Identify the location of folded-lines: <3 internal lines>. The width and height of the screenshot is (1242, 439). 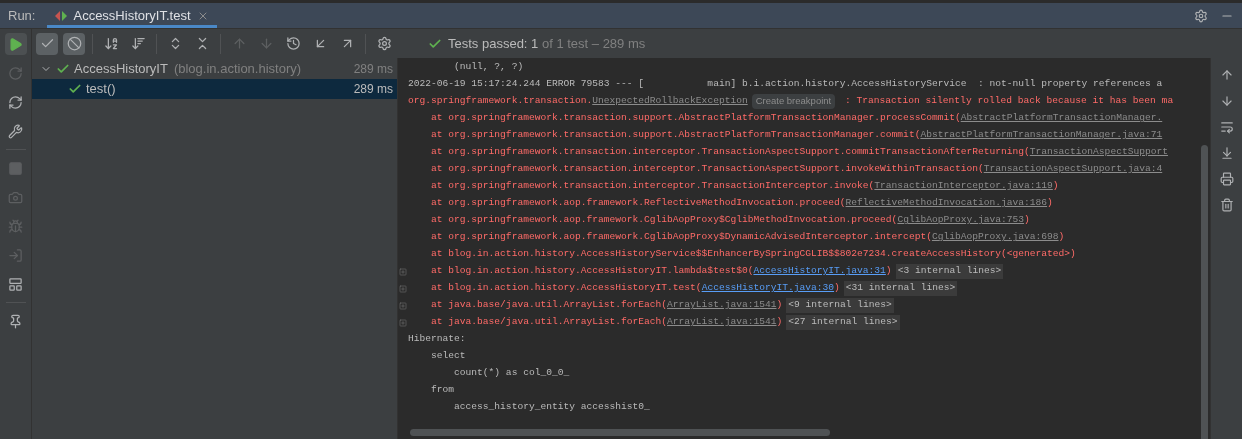
(949, 271).